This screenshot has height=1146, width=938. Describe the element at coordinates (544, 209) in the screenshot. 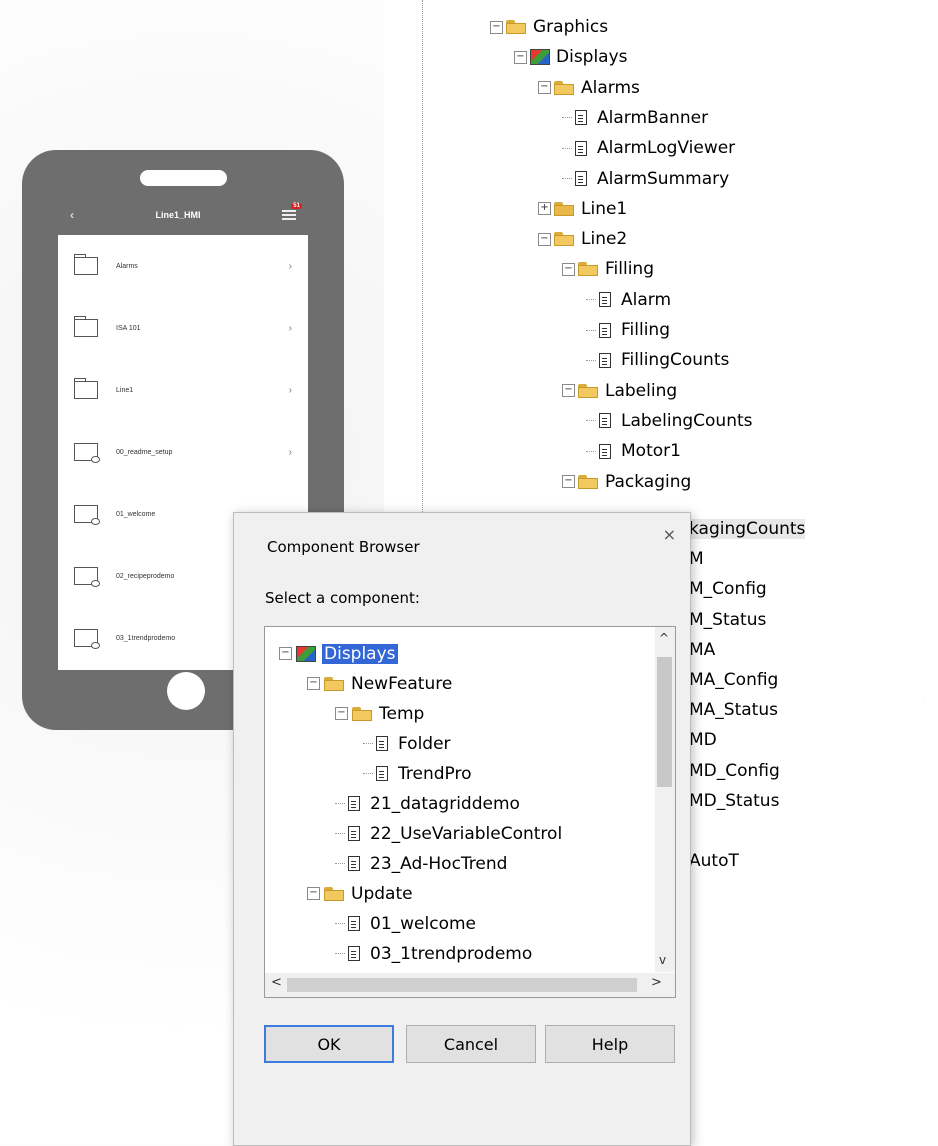

I see `expand-icon: +` at that location.